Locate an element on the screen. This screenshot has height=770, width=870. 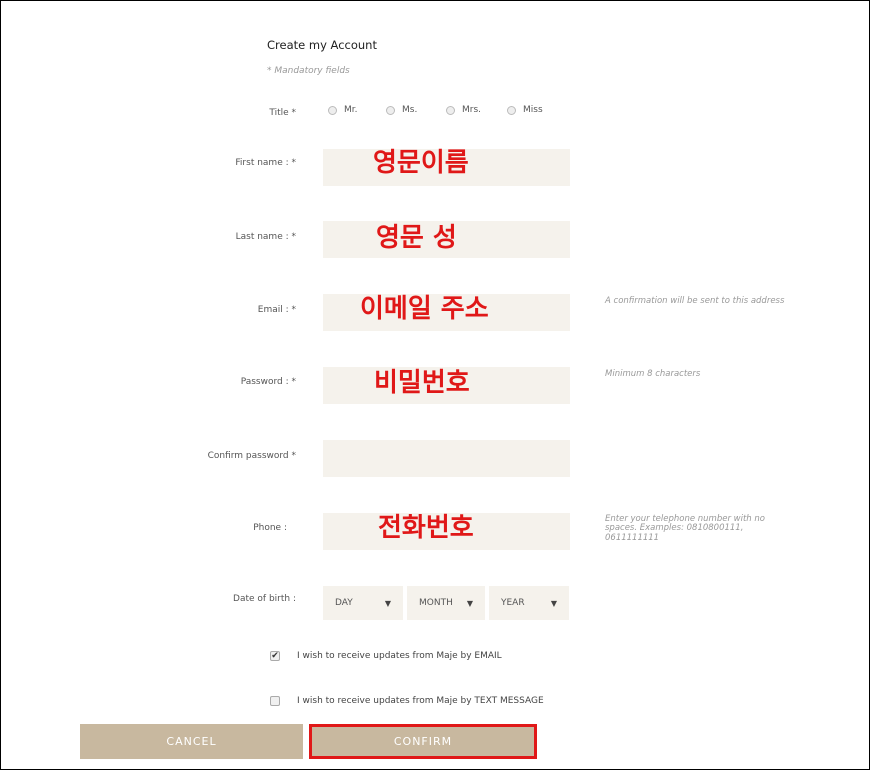
radio-ms: Ms. is located at coordinates (401, 110).